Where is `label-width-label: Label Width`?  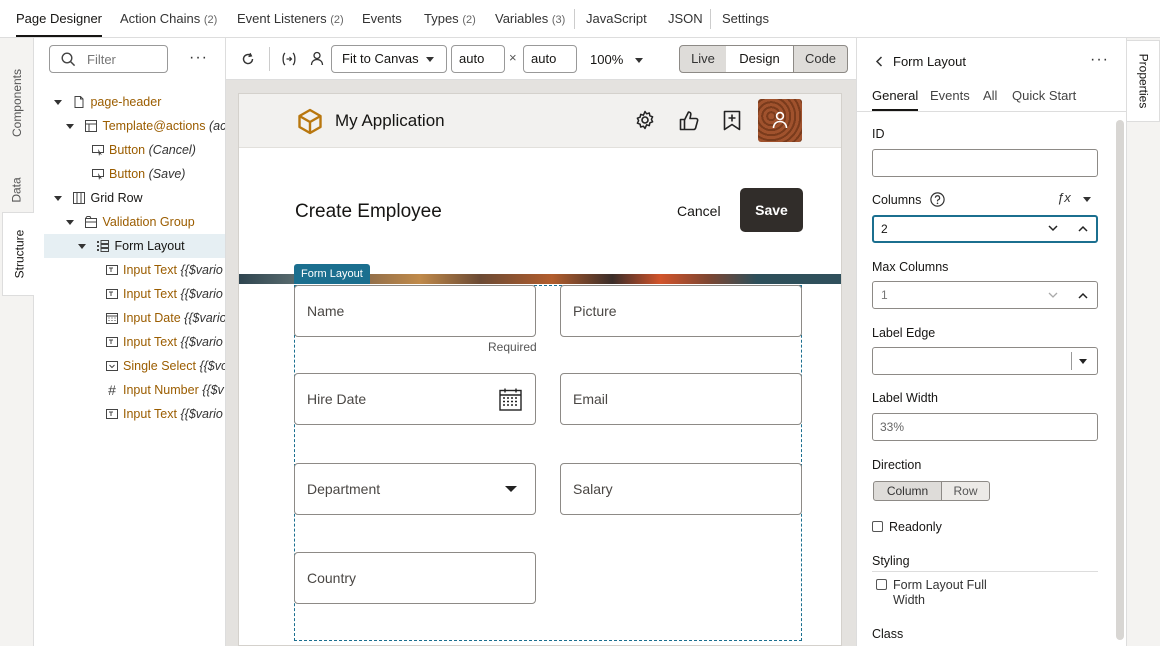
label-width-label: Label Width is located at coordinates (905, 398).